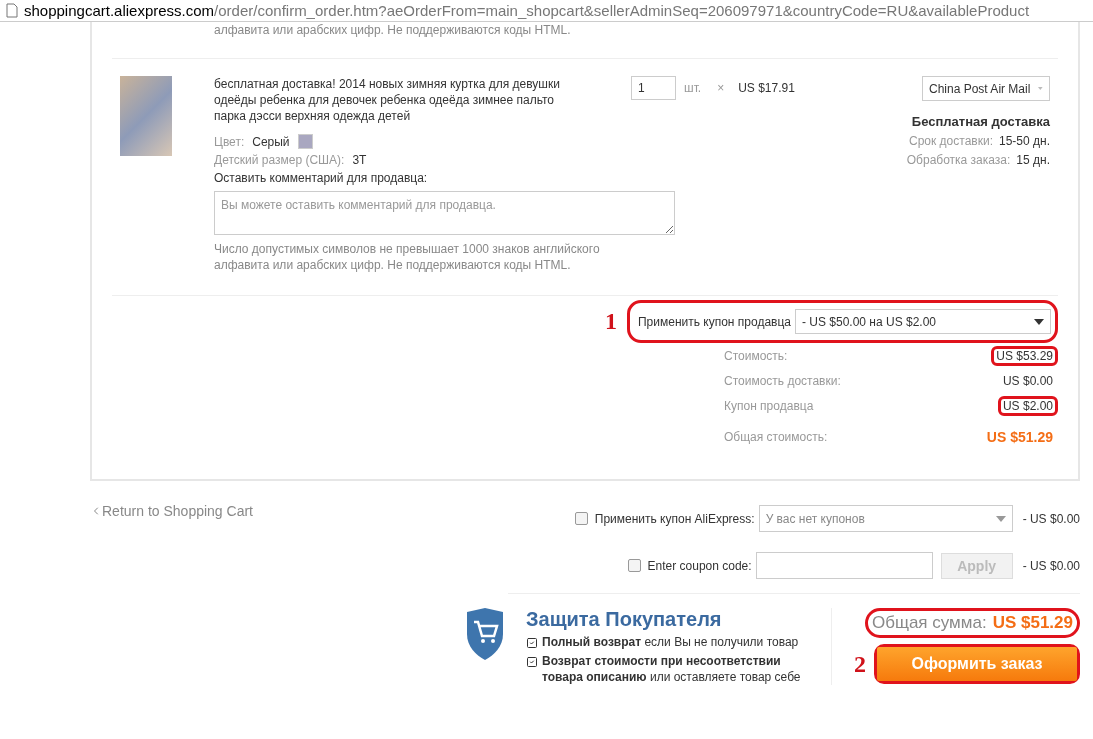 The width and height of the screenshot is (1093, 739). What do you see at coordinates (444, 213) in the screenshot?
I see `comment-field: Вы можете оставить комментарий для продавца.` at bounding box center [444, 213].